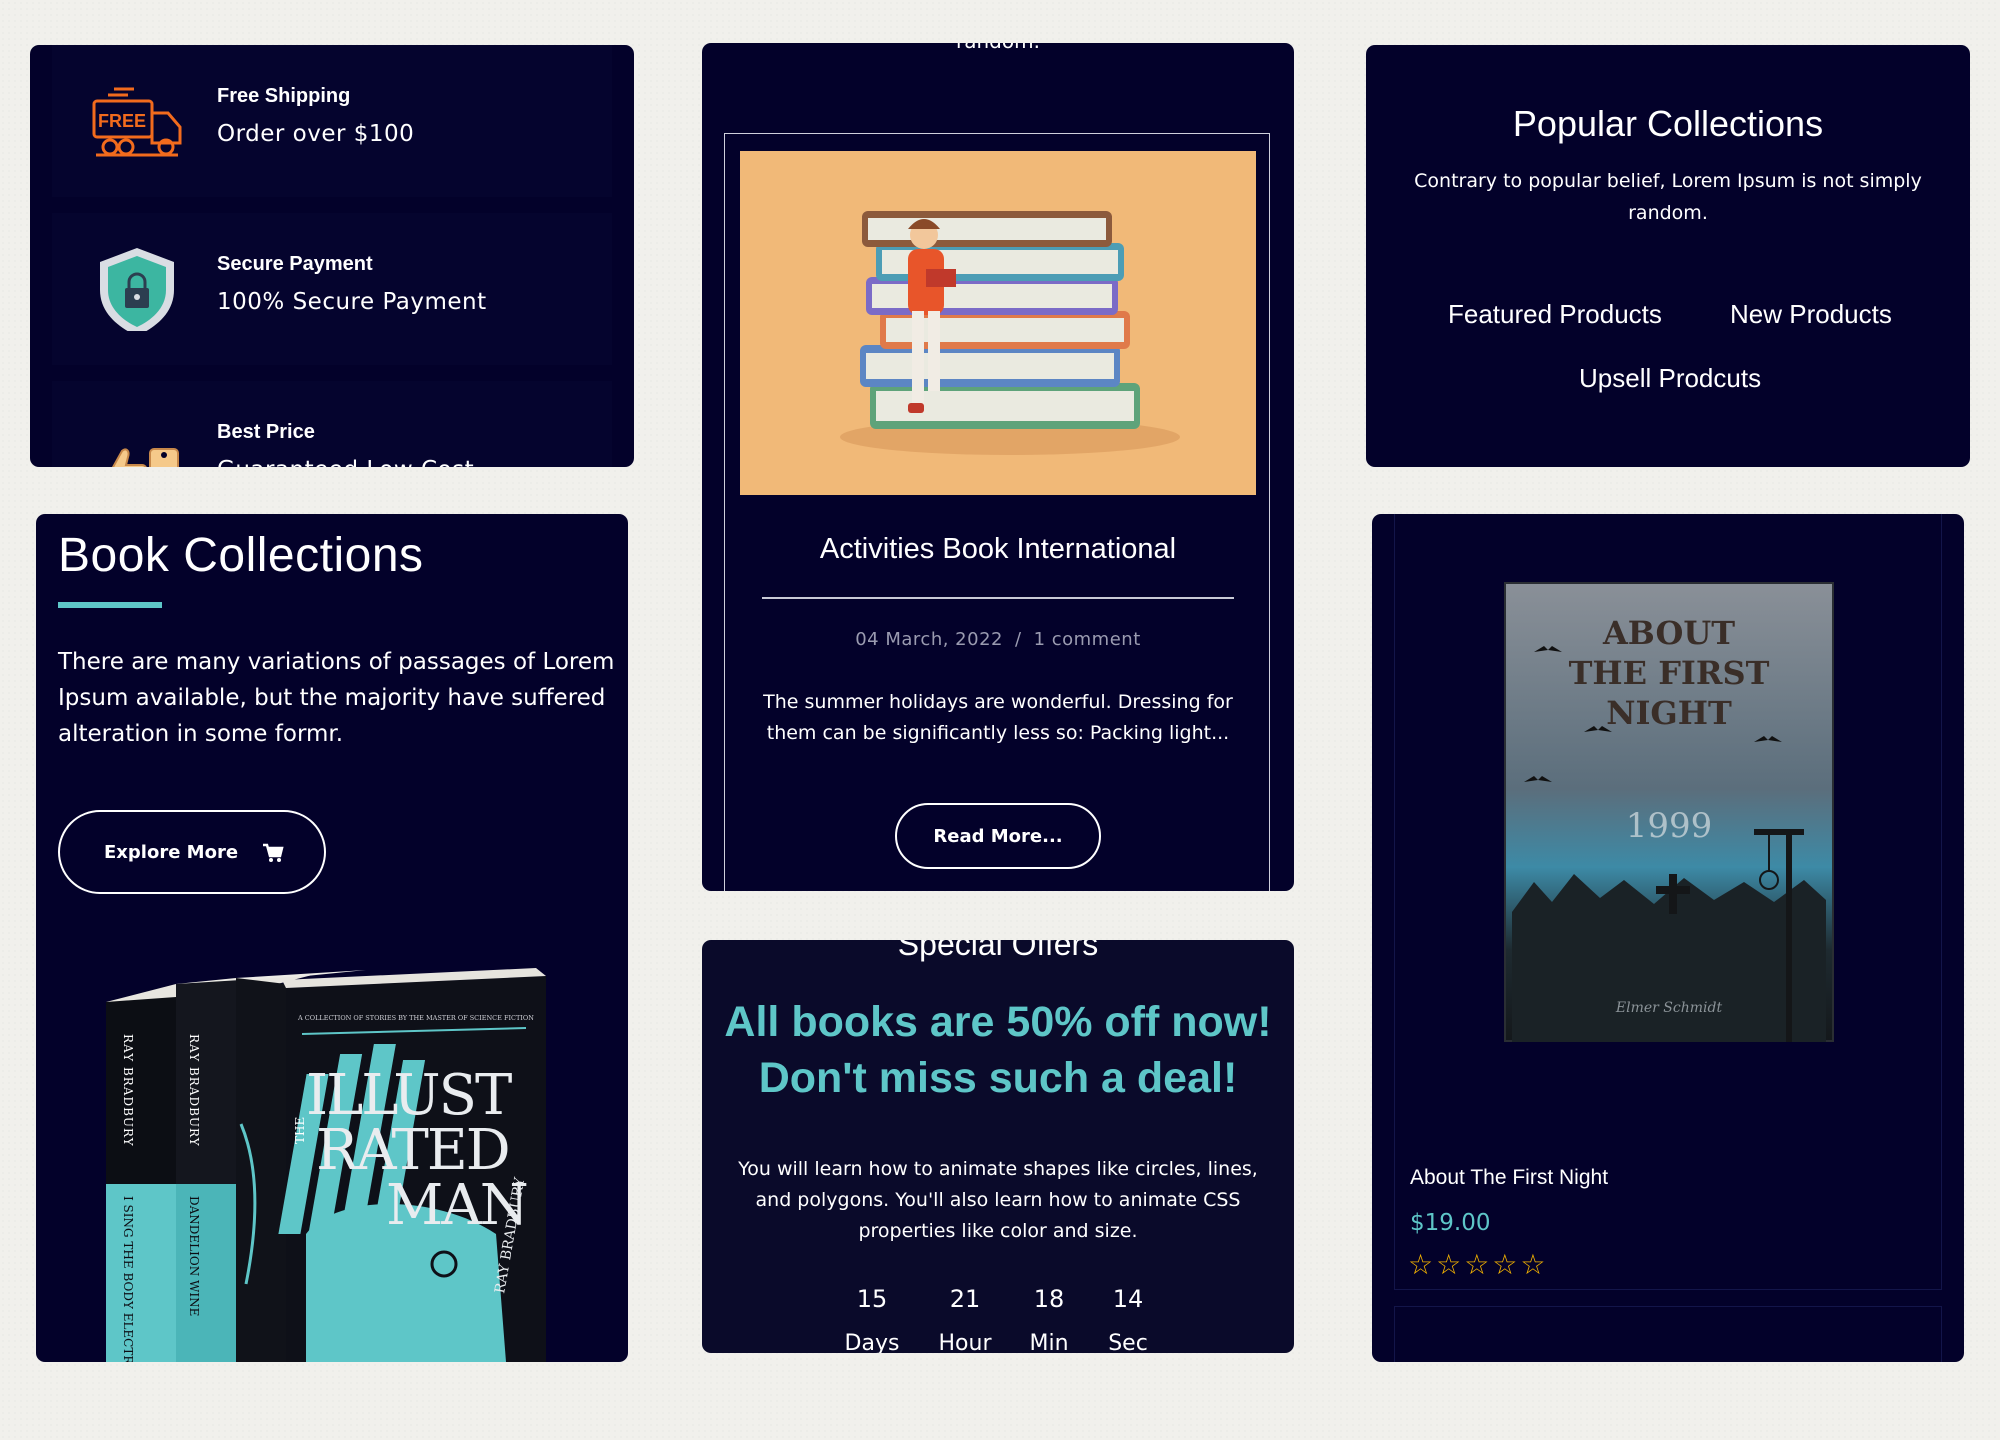 Image resolution: width=2000 pixels, height=1440 pixels. What do you see at coordinates (1668, 633) in the screenshot?
I see `cover-title-line1: ABOUT` at bounding box center [1668, 633].